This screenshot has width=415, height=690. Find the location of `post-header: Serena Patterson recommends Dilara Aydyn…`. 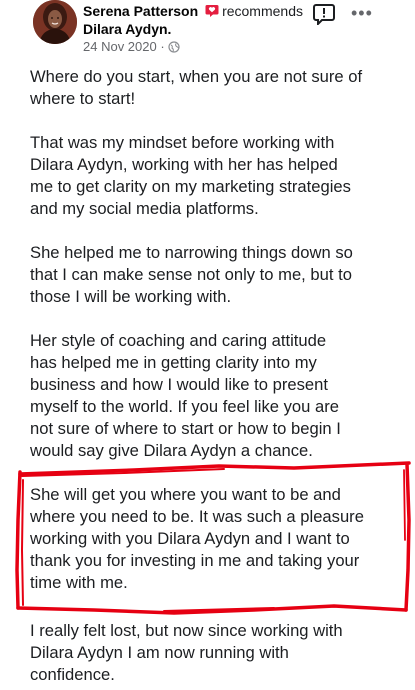

post-header: Serena Patterson recommends Dilara Aydyn… is located at coordinates (207, 30).